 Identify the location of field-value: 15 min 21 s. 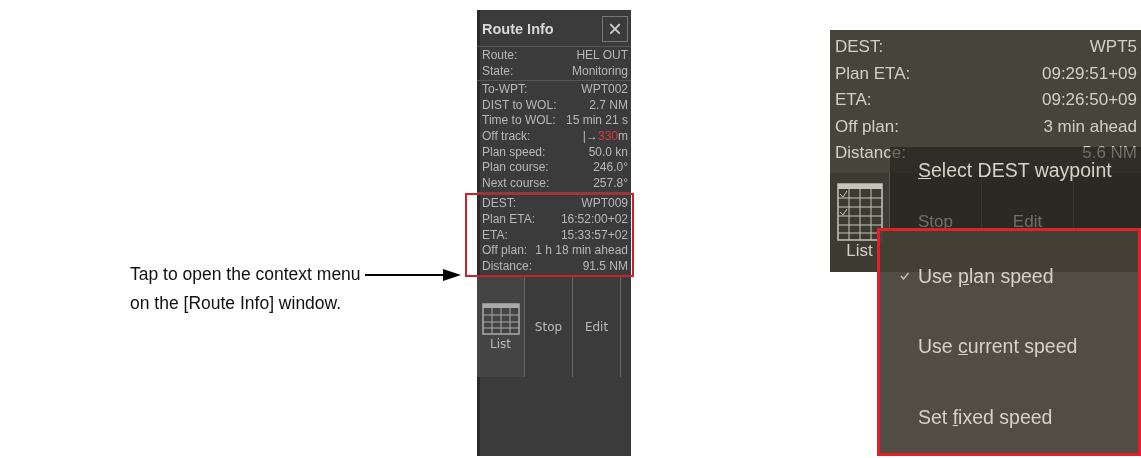
(596, 121).